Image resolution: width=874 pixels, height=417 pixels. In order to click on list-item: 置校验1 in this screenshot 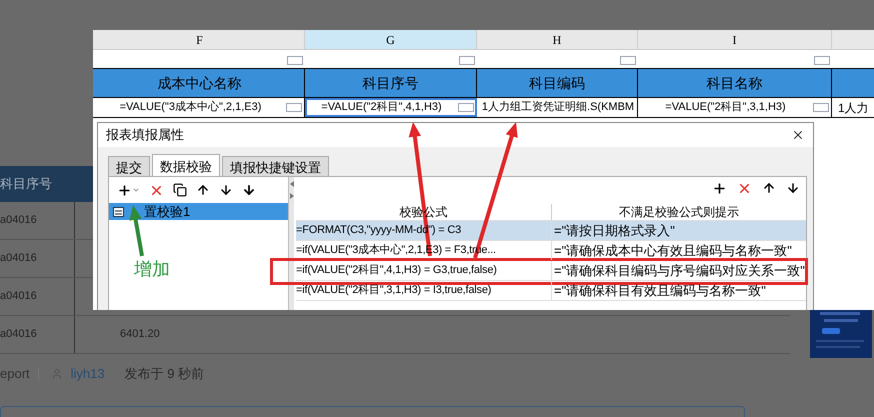, I will do `click(198, 211)`.